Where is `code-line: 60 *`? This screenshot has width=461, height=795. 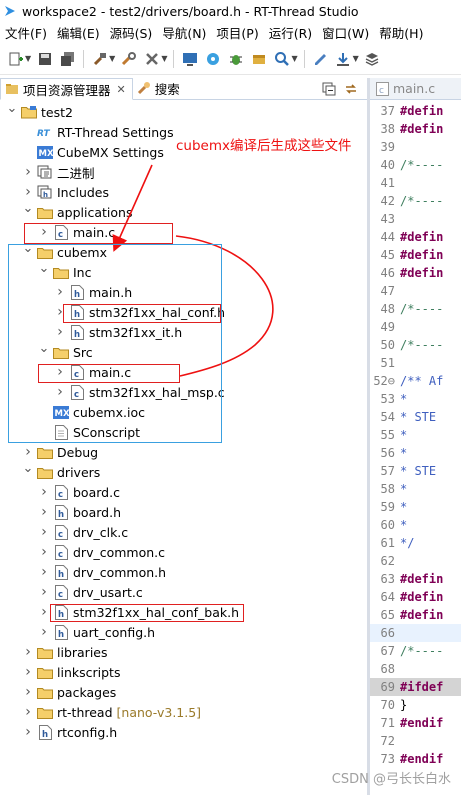
code-line: 60 * is located at coordinates (415, 525).